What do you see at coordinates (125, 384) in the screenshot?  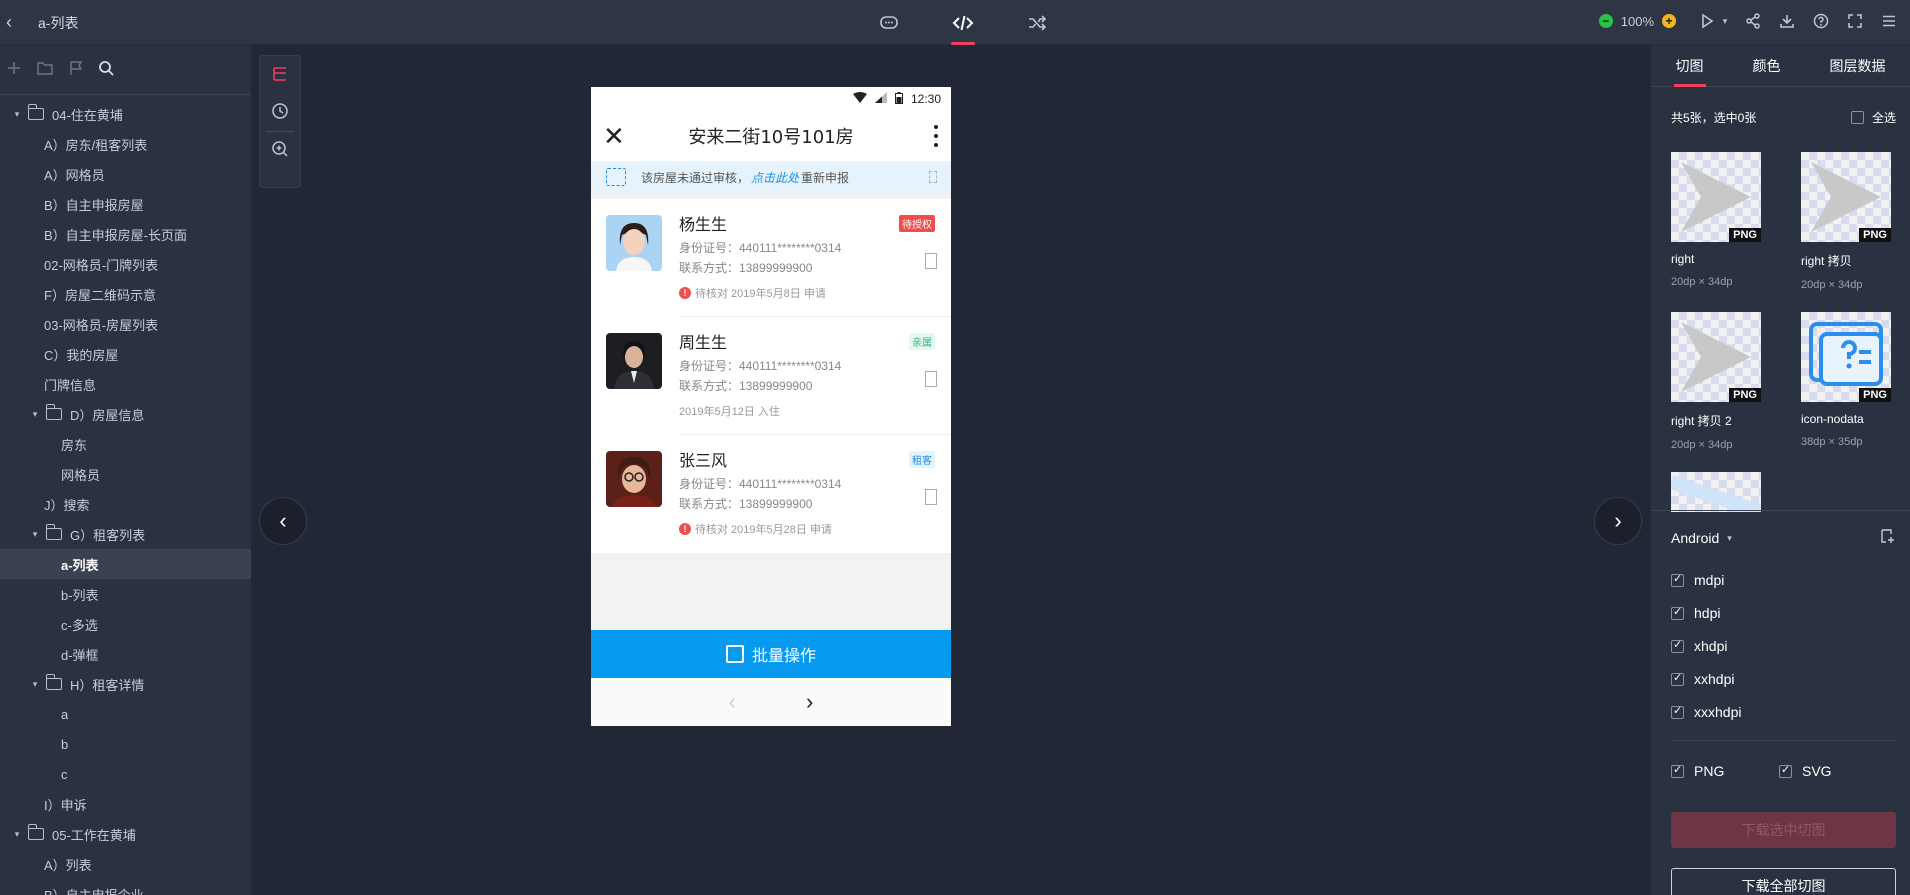 I see `tree-item: 门牌信息` at bounding box center [125, 384].